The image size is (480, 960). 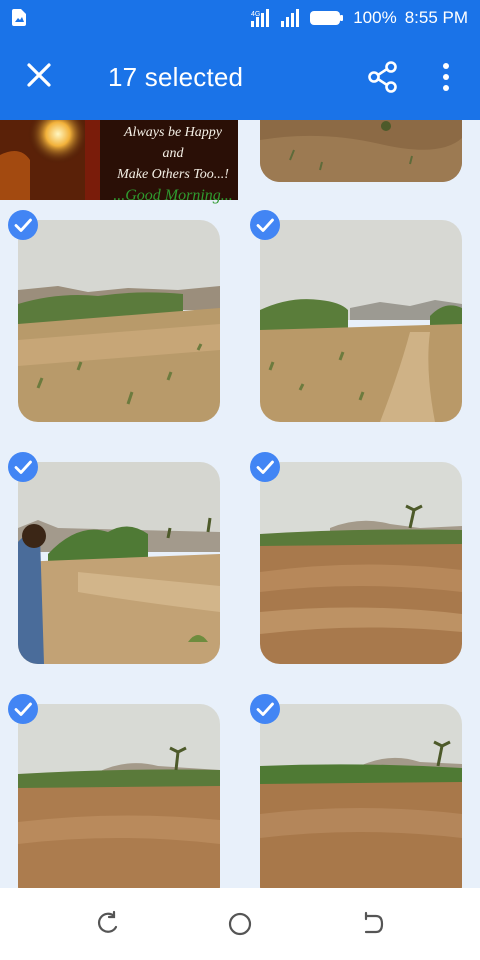 I want to click on photo-tile-top-right, so click(x=361, y=160).